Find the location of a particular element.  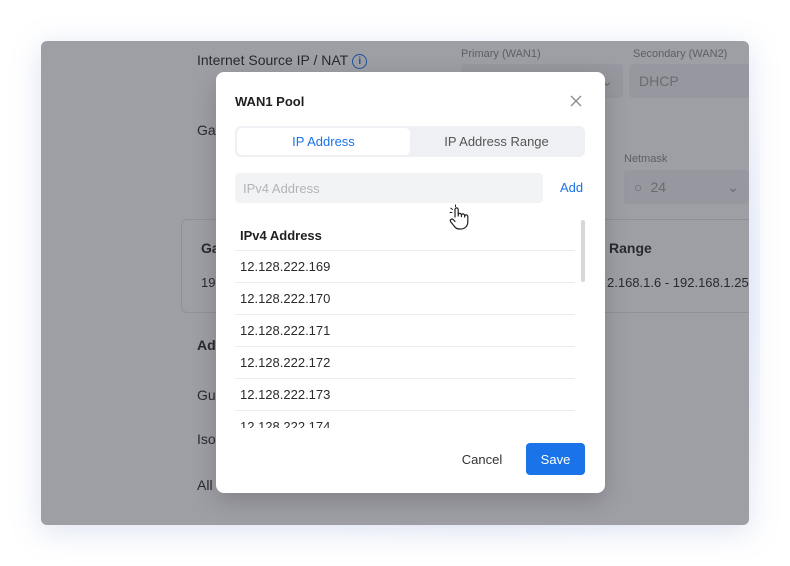

cancel-button: Cancel is located at coordinates (482, 459).